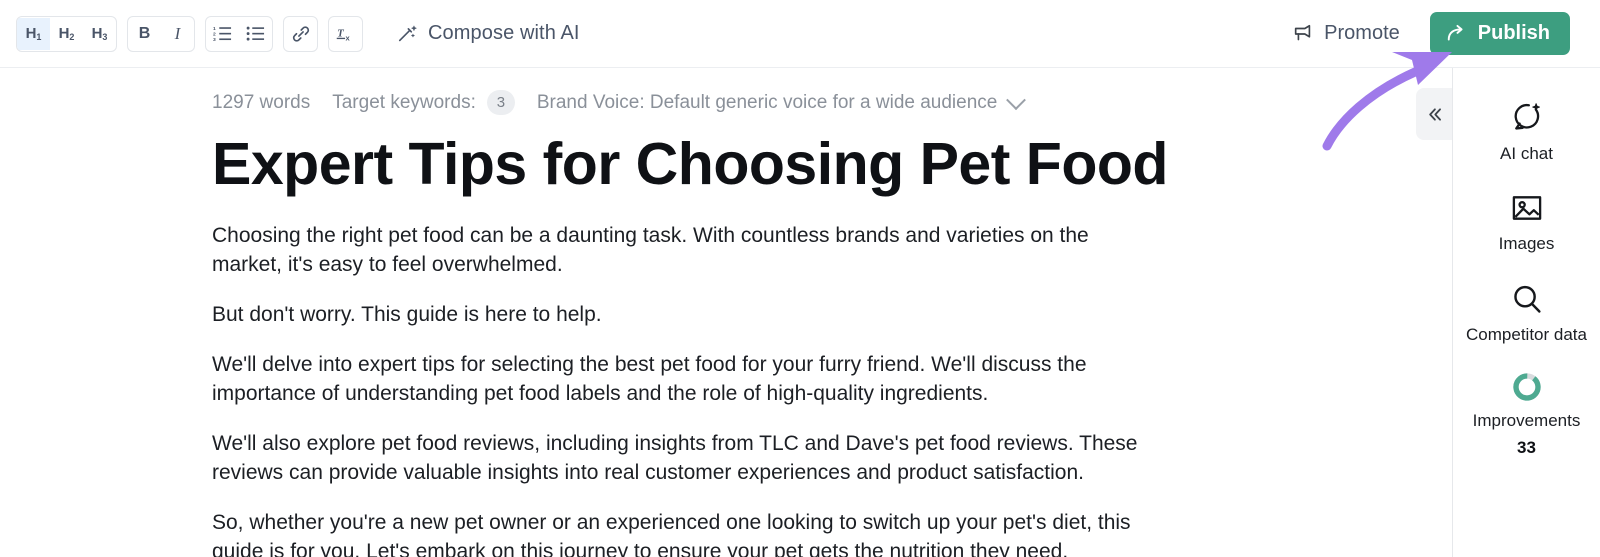 This screenshot has height=557, width=1600. I want to click on clear-formatting-button: T x, so click(345, 34).